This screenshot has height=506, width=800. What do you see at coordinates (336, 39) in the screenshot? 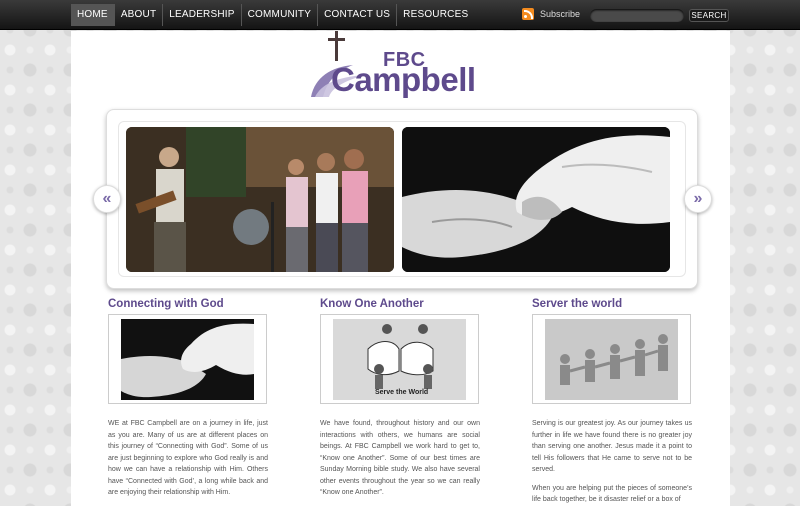
I see `cross-icon-bar` at bounding box center [336, 39].